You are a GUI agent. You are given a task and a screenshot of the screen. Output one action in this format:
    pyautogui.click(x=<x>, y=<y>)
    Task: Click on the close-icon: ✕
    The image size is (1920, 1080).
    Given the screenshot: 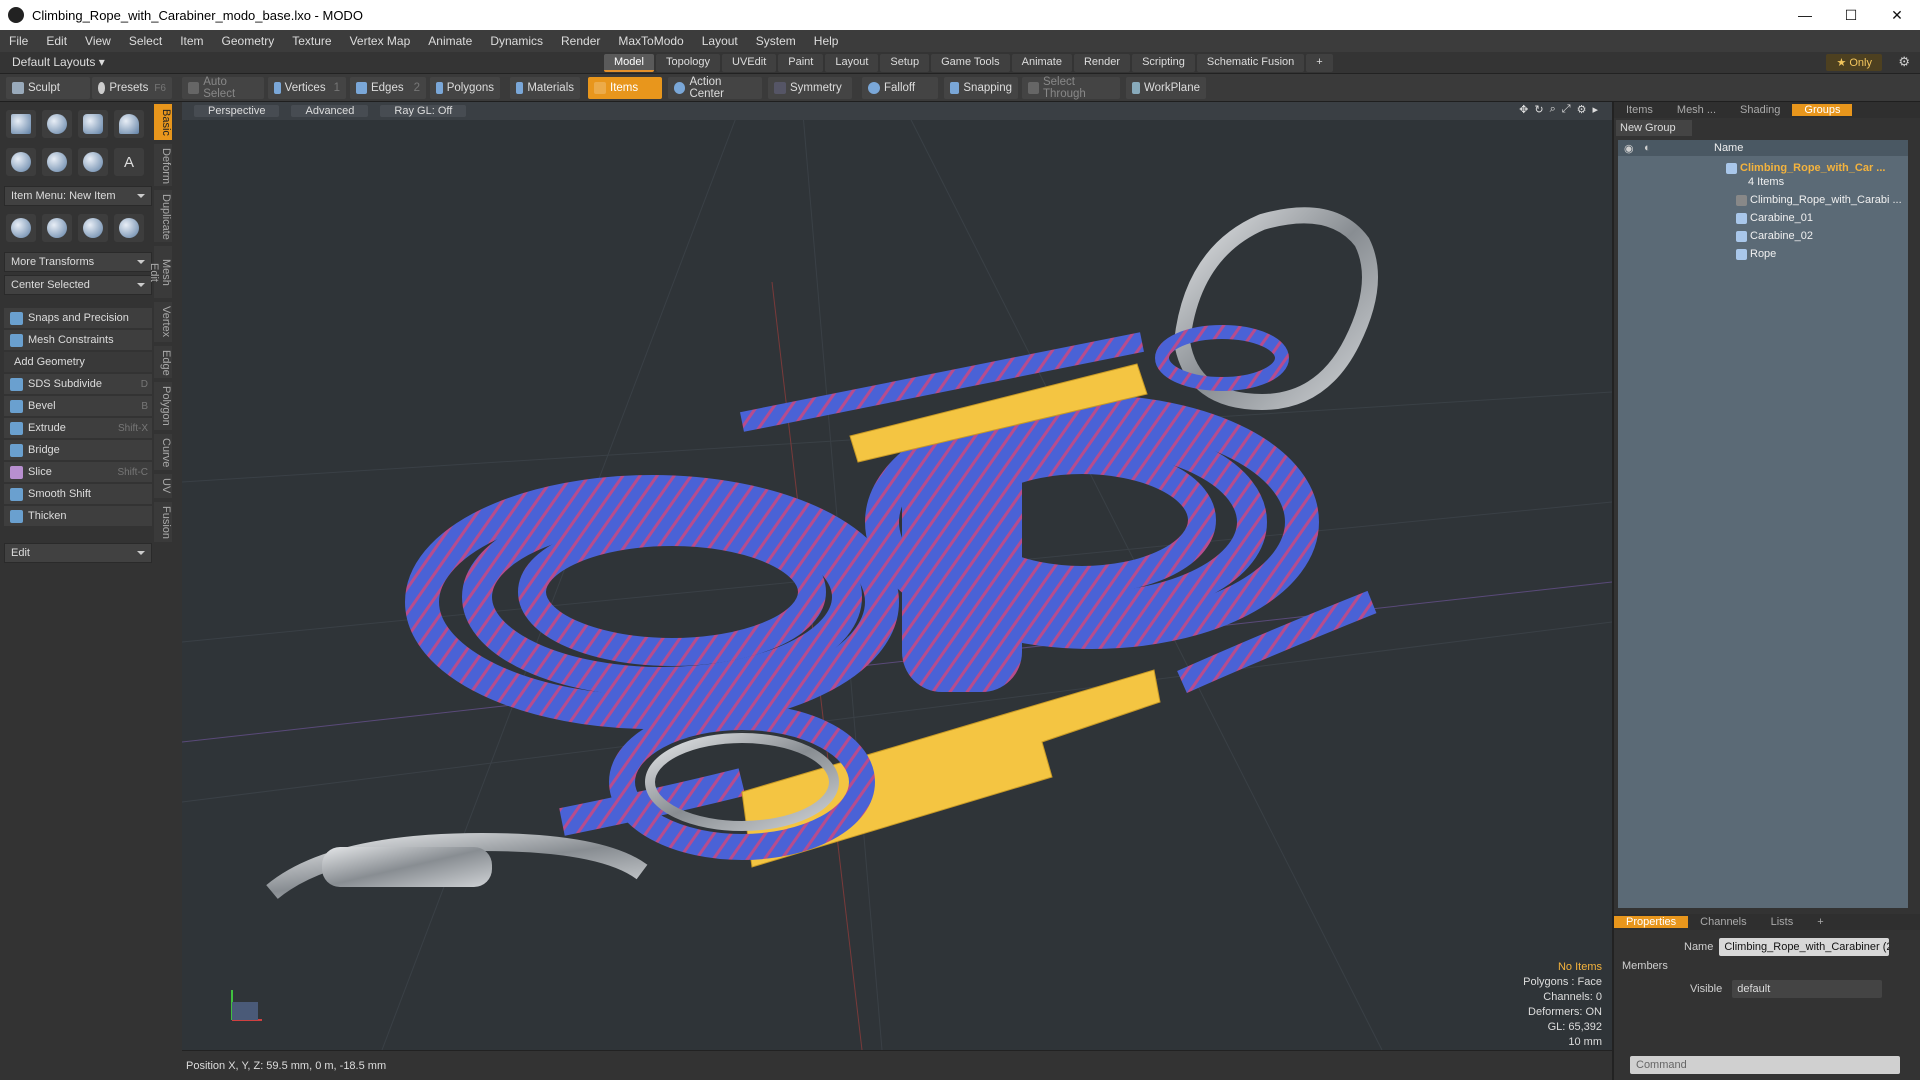 What is the action you would take?
    pyautogui.click(x=1897, y=15)
    